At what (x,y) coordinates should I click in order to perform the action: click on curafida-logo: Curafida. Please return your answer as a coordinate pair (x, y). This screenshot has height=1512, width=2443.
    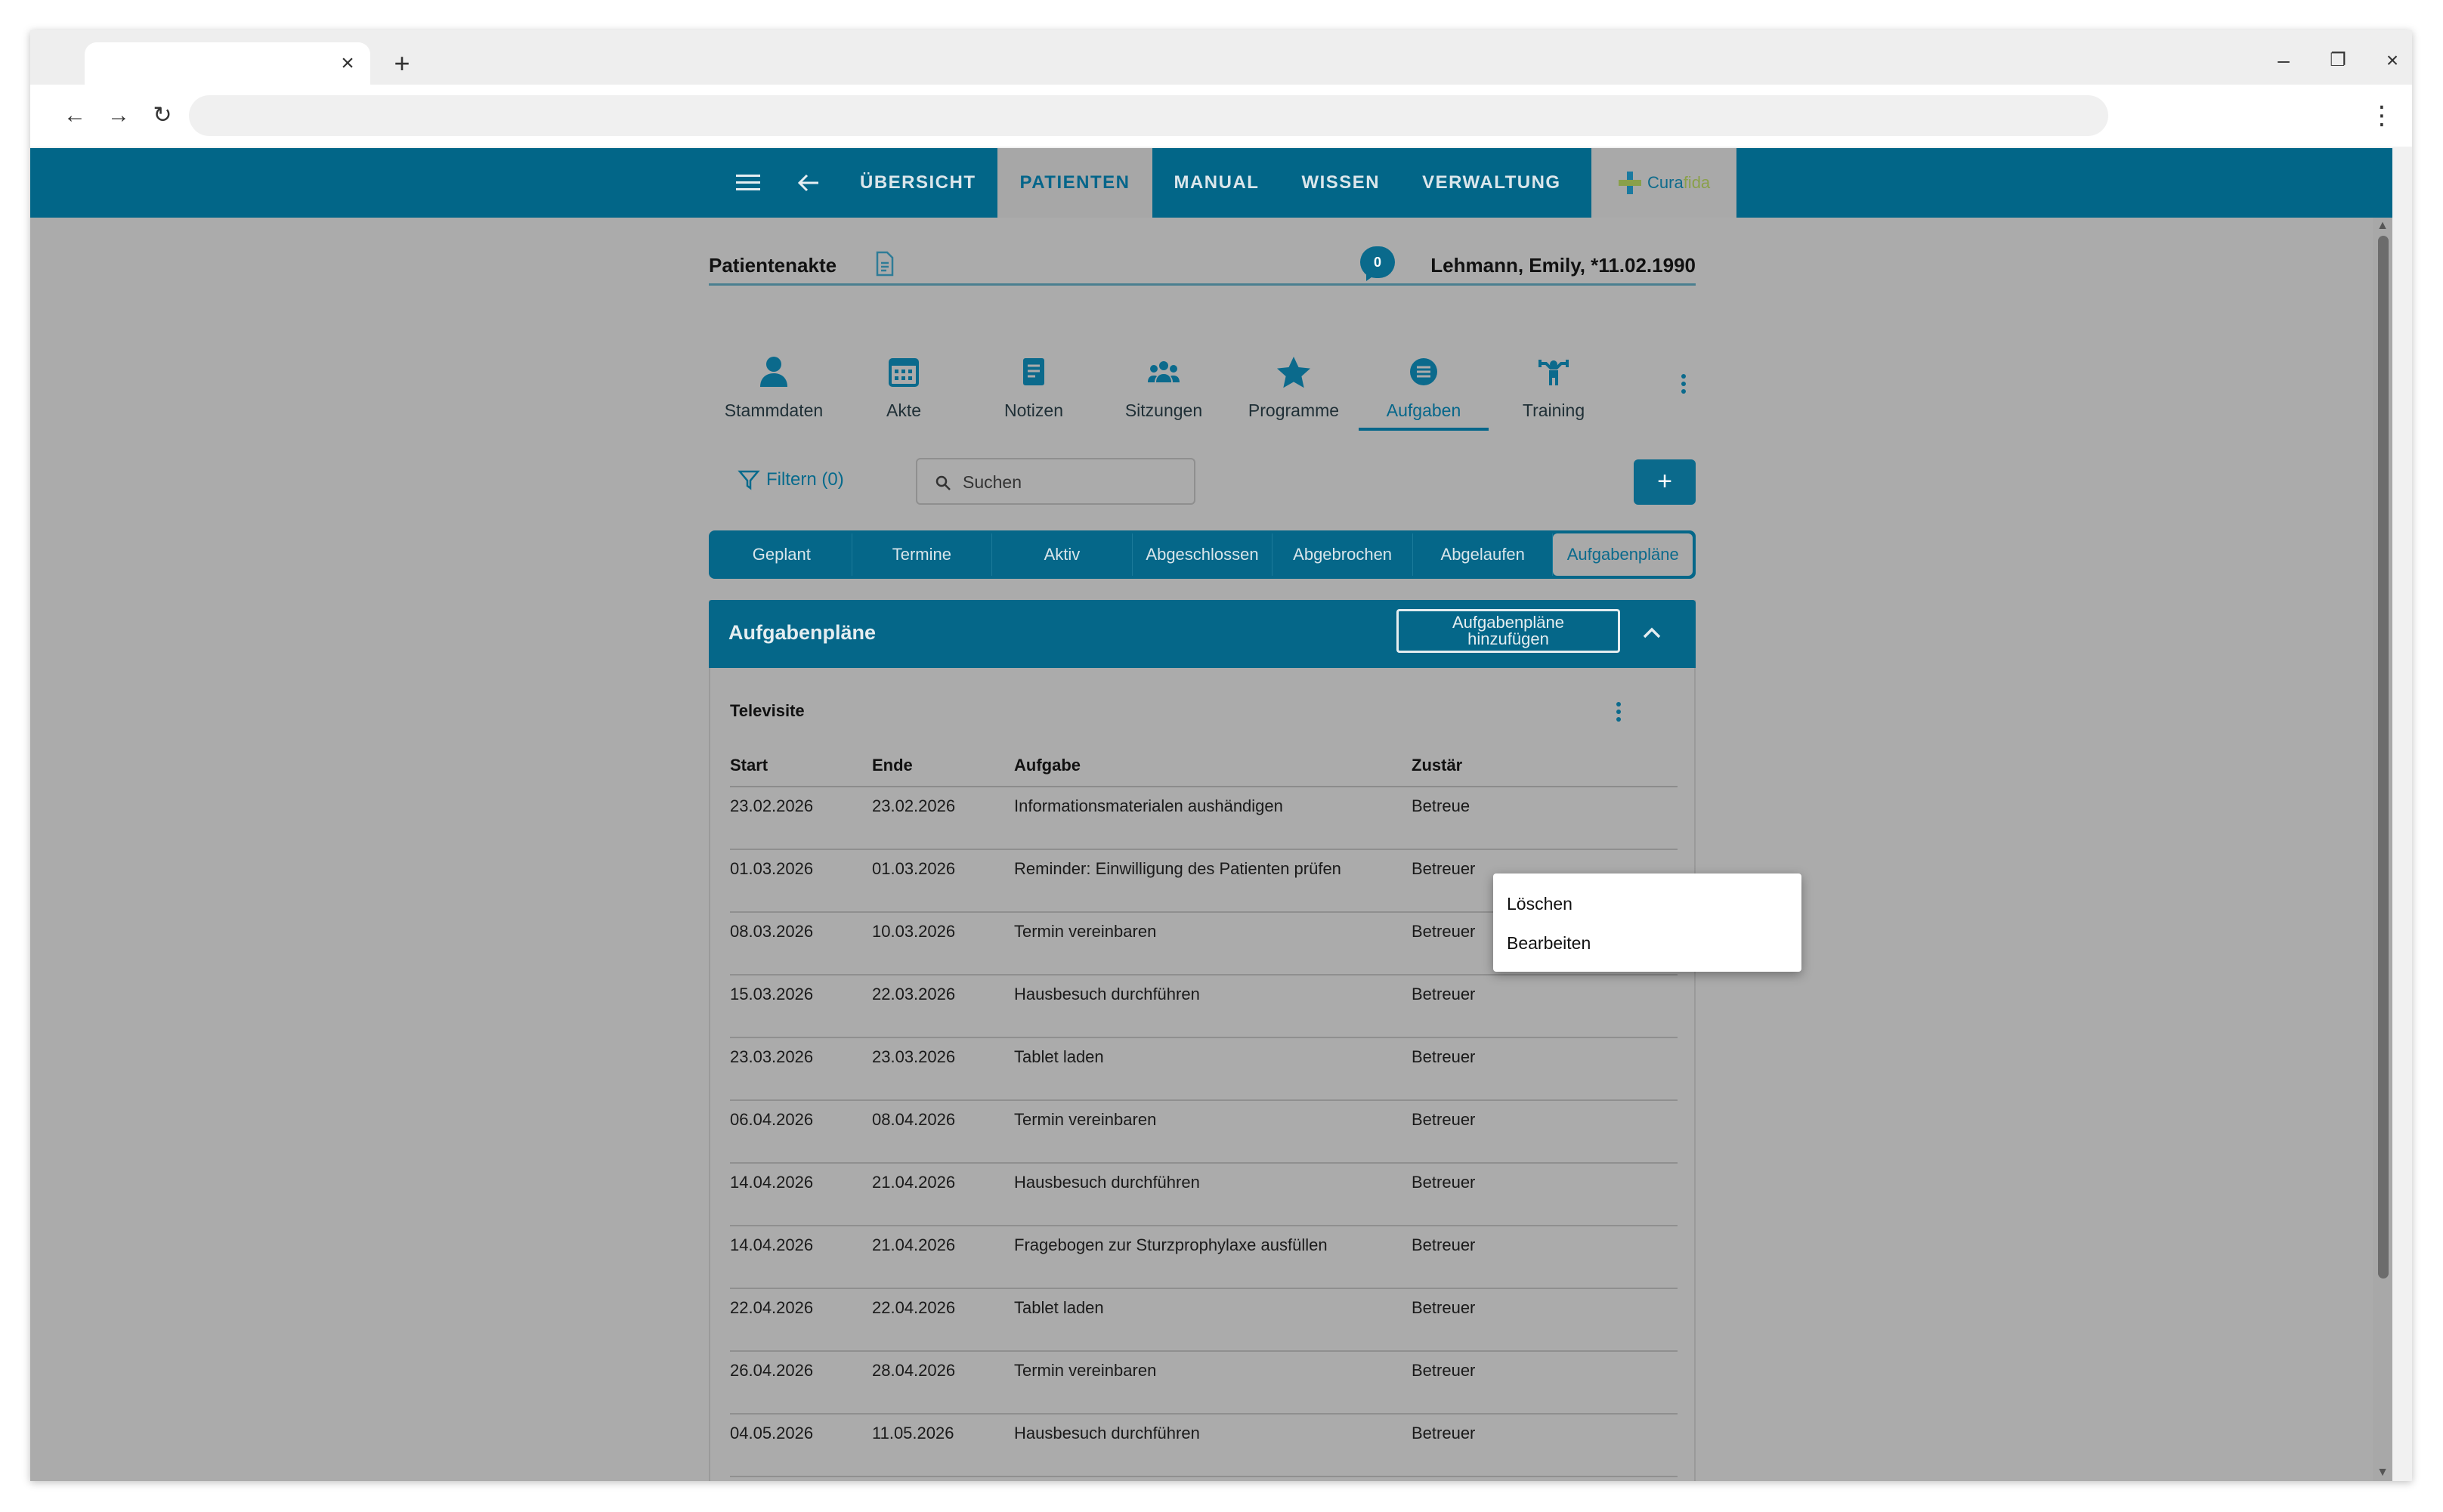
    Looking at the image, I should click on (1663, 183).